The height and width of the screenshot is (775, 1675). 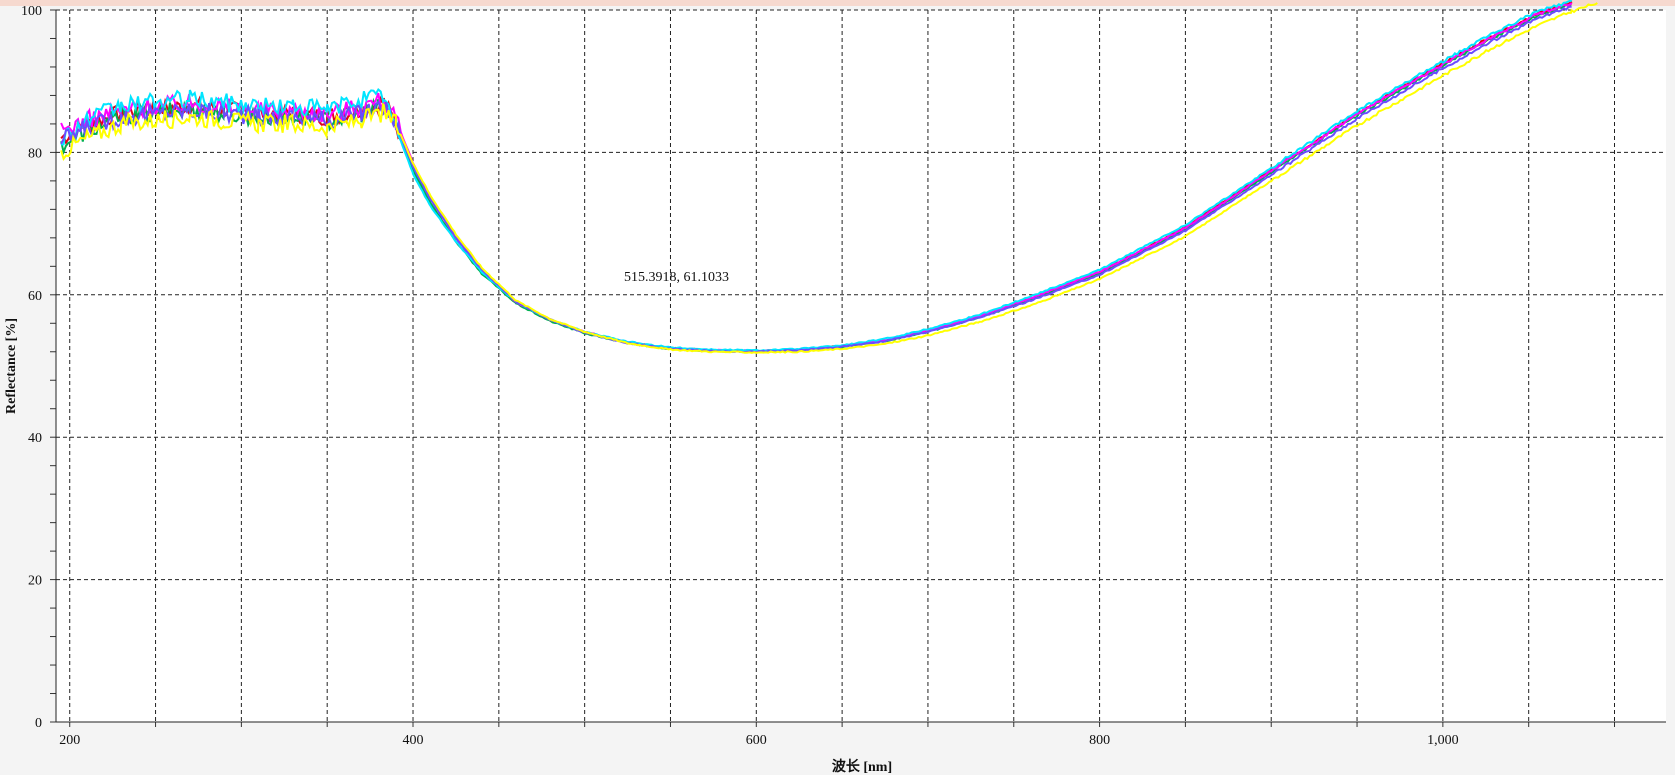 What do you see at coordinates (676, 277) in the screenshot?
I see `cursor-readout: 515.3918, 61.1033` at bounding box center [676, 277].